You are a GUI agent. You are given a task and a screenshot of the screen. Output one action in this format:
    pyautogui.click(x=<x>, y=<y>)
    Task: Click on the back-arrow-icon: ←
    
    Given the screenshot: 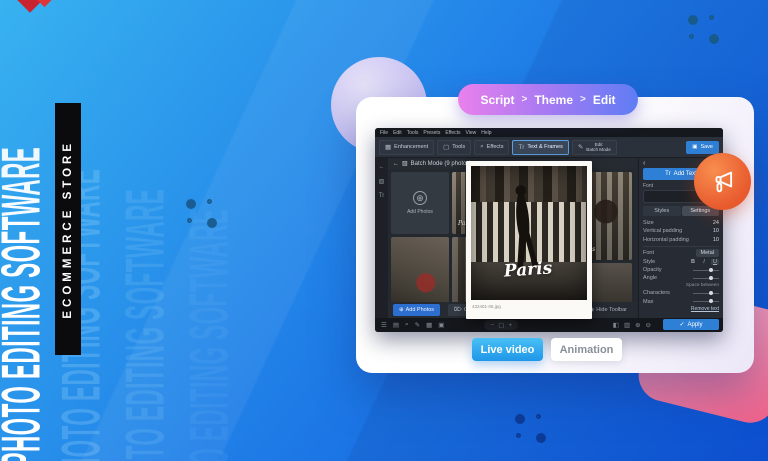 What is the action you would take?
    pyautogui.click(x=382, y=167)
    